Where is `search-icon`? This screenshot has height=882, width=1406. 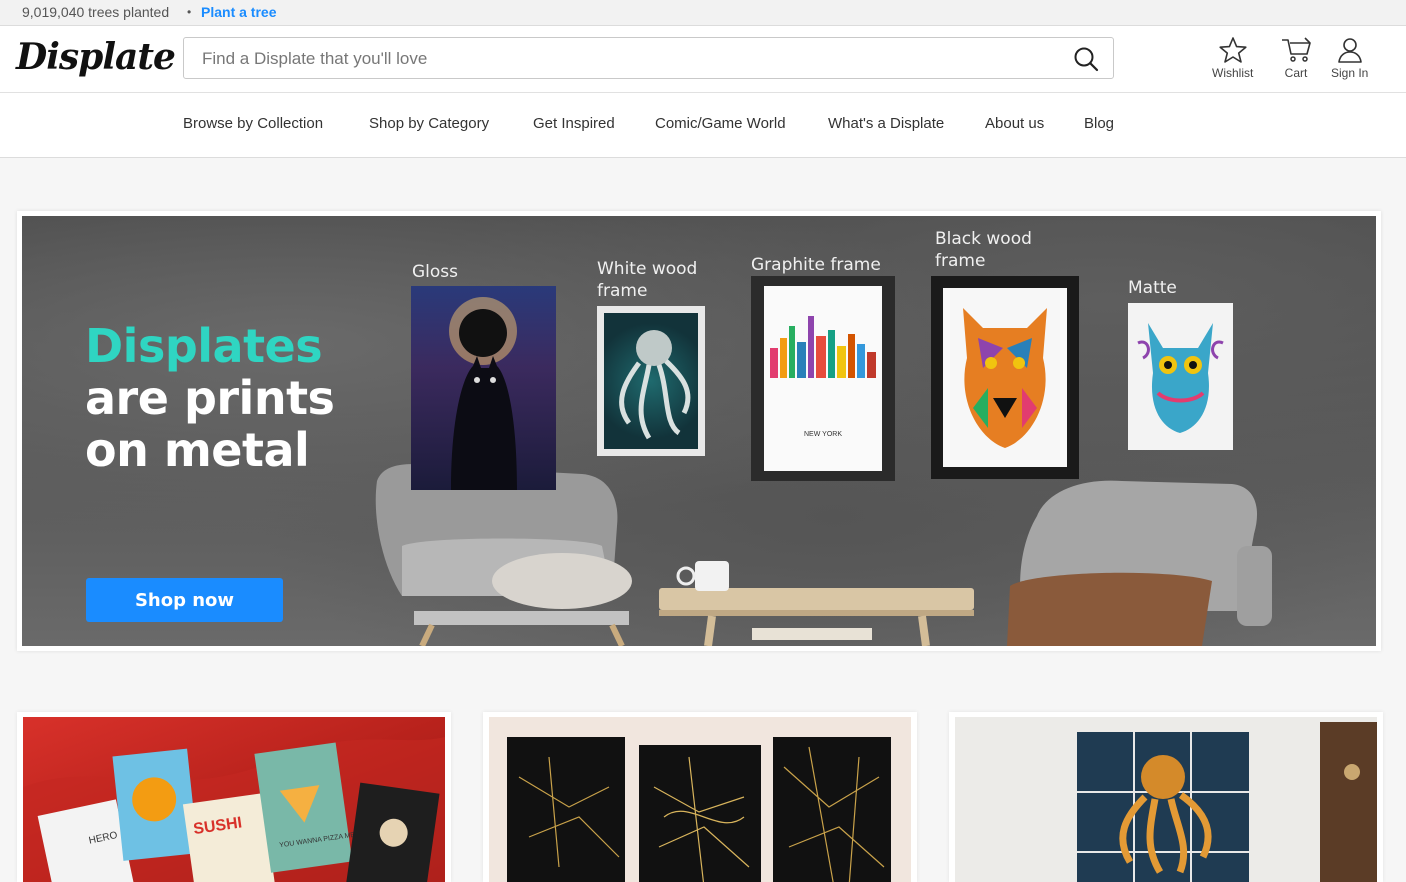 search-icon is located at coordinates (1086, 59).